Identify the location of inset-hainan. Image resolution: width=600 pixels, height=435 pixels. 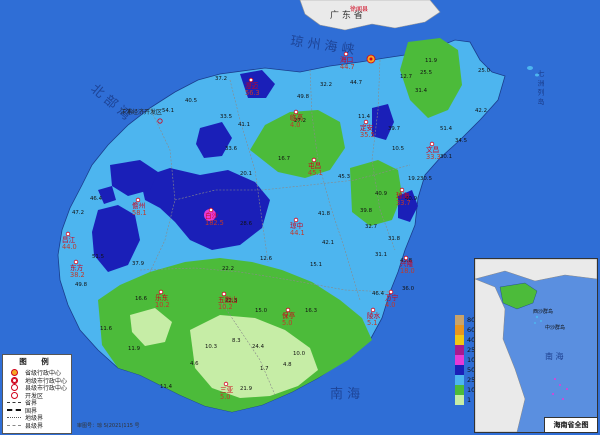
(518, 296).